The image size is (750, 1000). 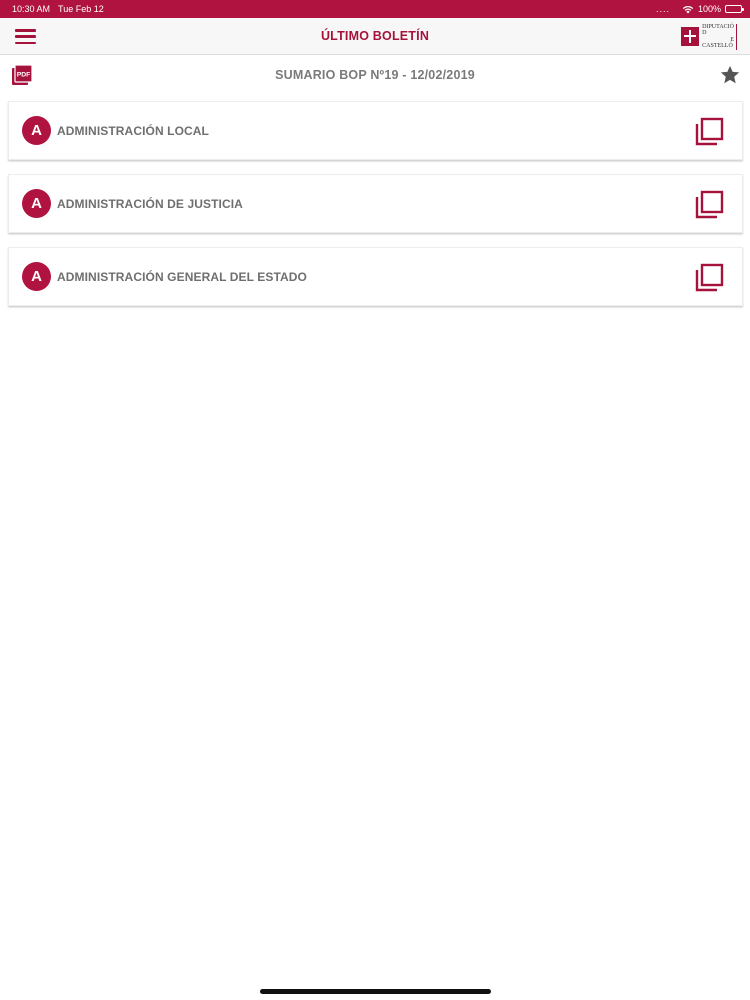 I want to click on status-left: 10:30 AM Tue Feb 12, so click(x=58, y=9).